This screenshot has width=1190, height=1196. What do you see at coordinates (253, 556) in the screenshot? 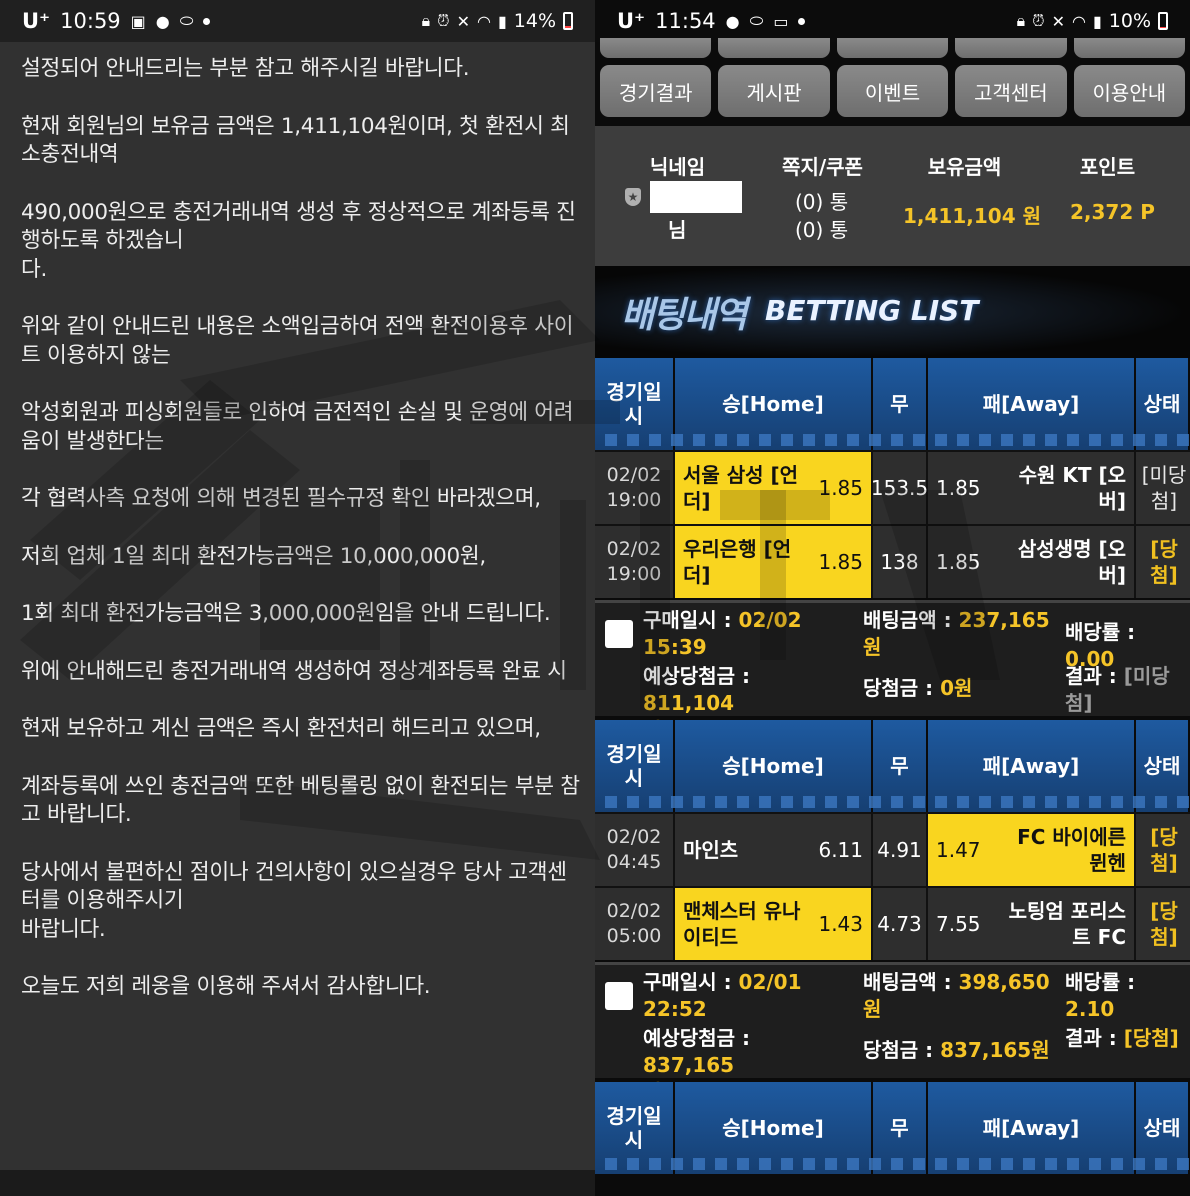
I see `message-paragraph: 저희 업체 1일 최대 환전가능금액은 10,000,000원,` at bounding box center [253, 556].